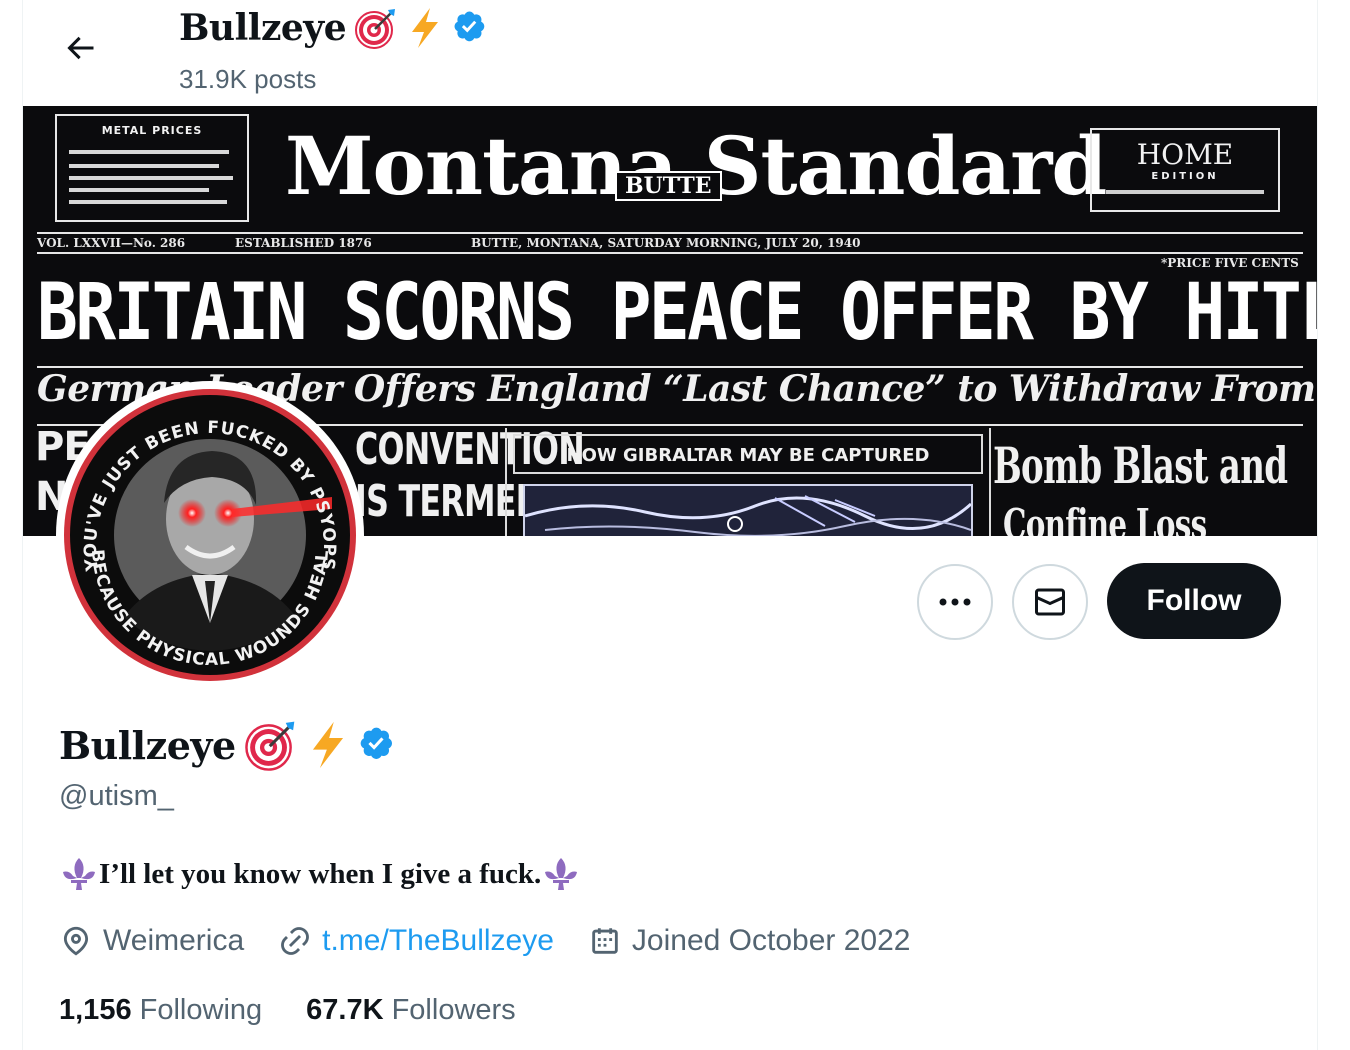 The height and width of the screenshot is (1050, 1350). I want to click on banner-map-image, so click(748, 510).